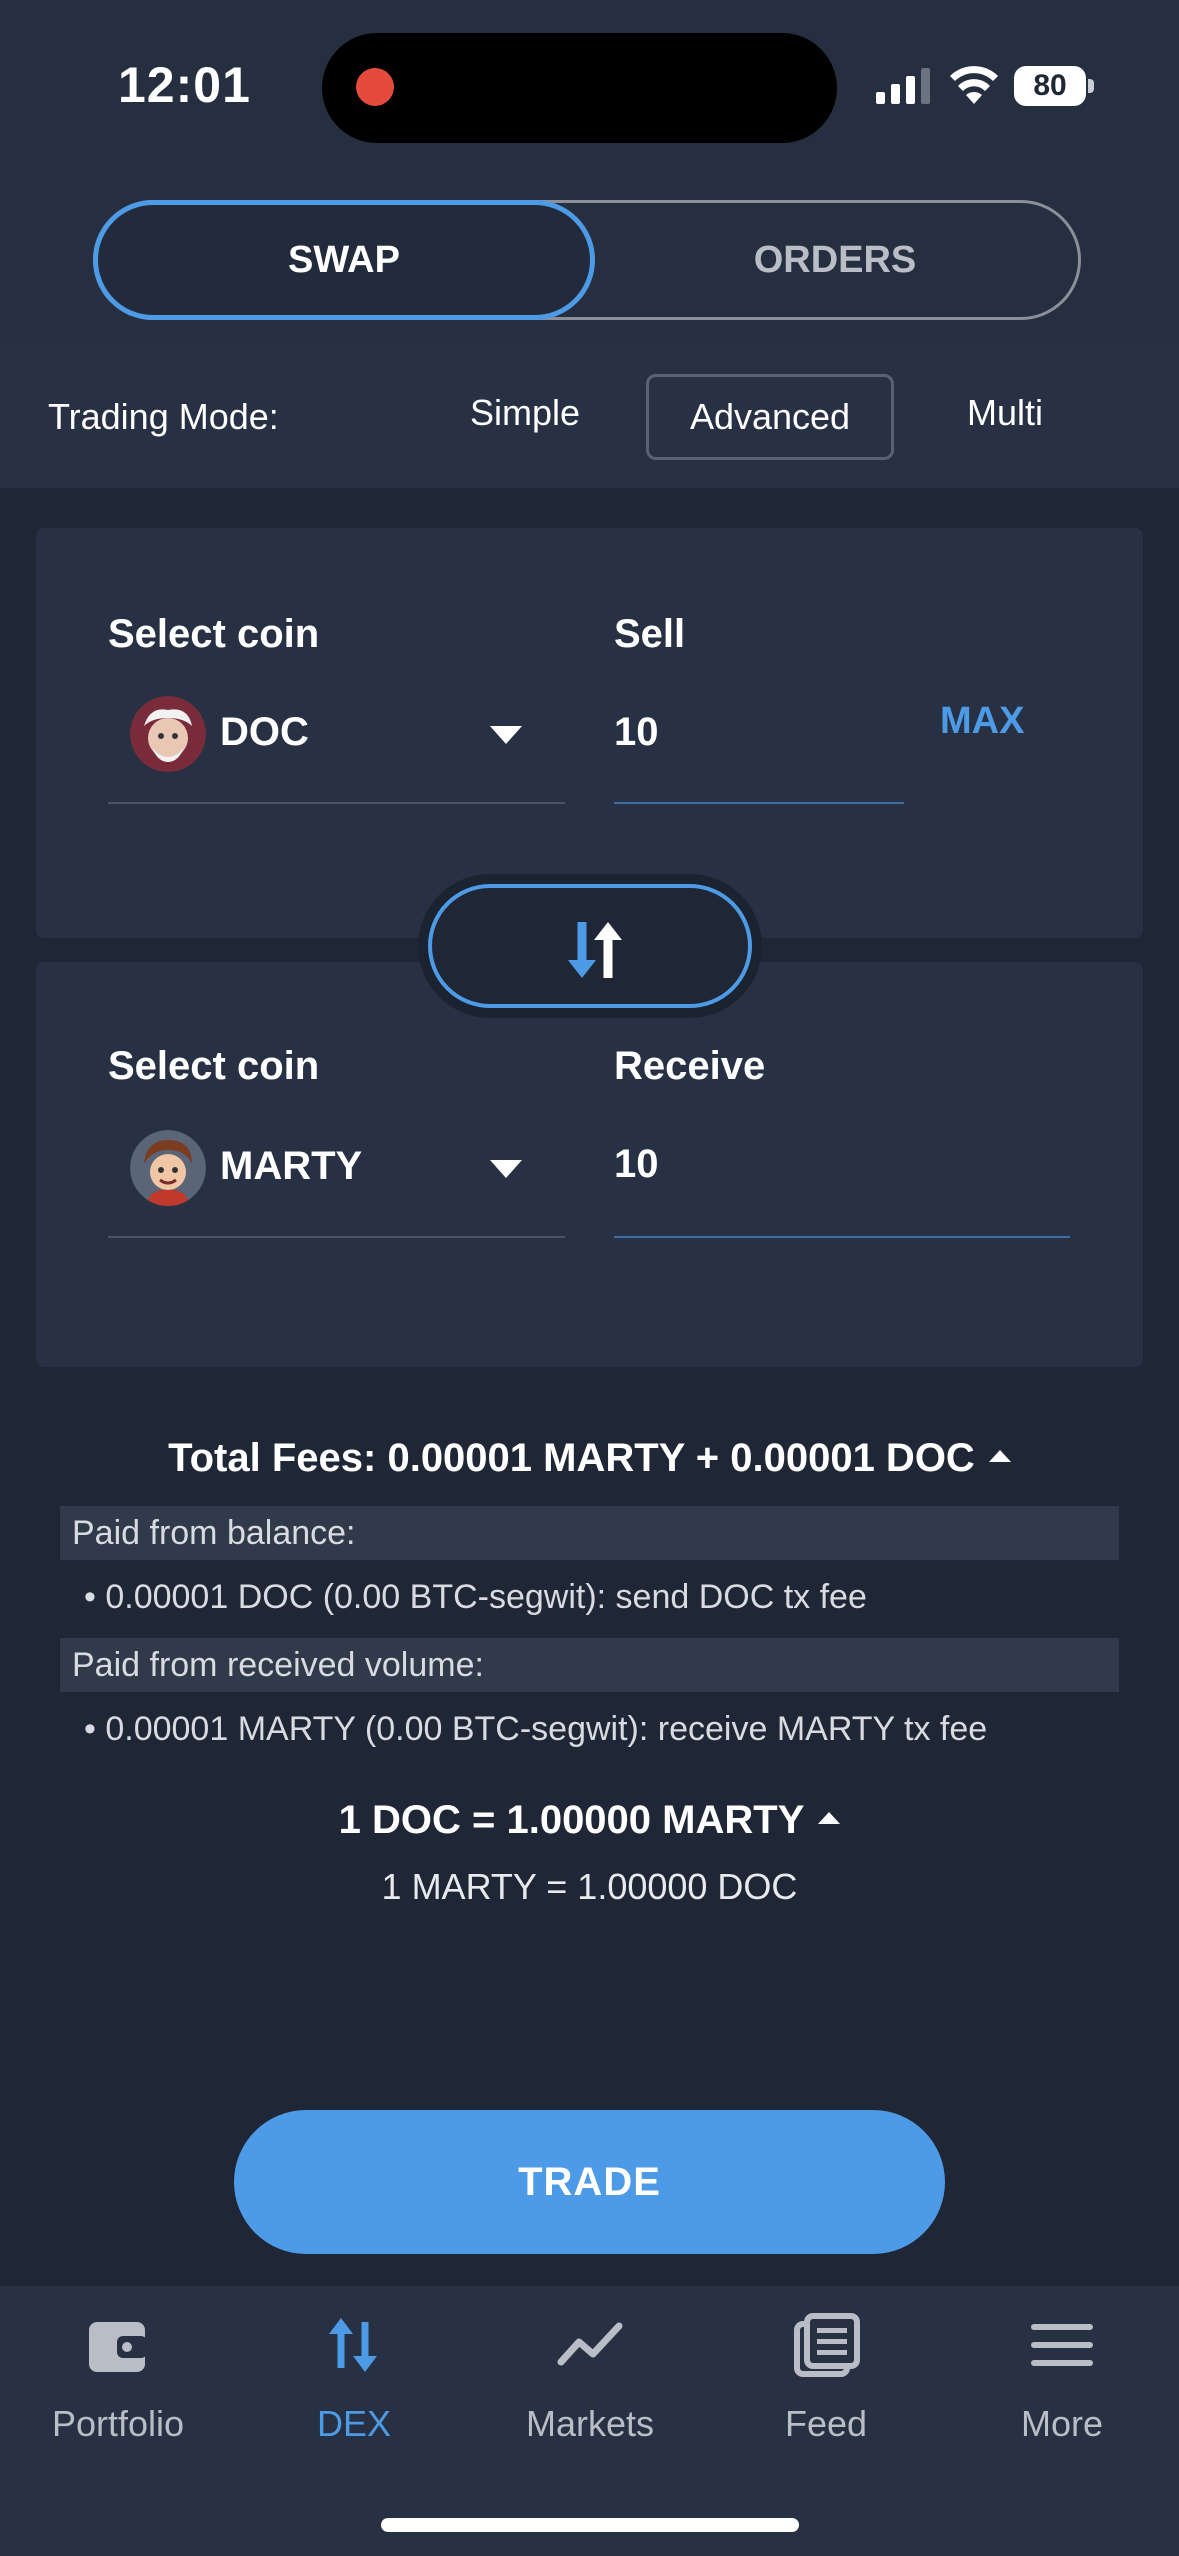 The width and height of the screenshot is (1179, 2556). I want to click on nav-label-more: More, so click(1062, 2423).